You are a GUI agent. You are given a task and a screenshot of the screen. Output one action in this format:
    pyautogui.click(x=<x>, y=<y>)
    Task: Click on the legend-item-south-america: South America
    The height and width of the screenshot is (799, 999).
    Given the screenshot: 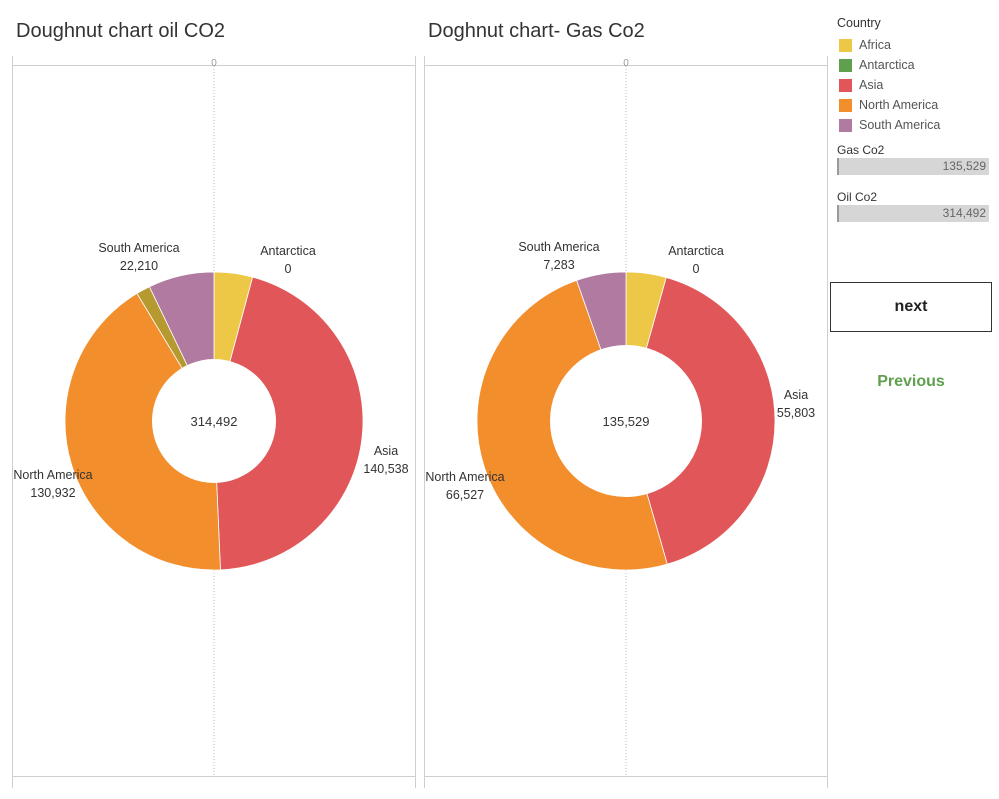 What is the action you would take?
    pyautogui.click(x=914, y=125)
    